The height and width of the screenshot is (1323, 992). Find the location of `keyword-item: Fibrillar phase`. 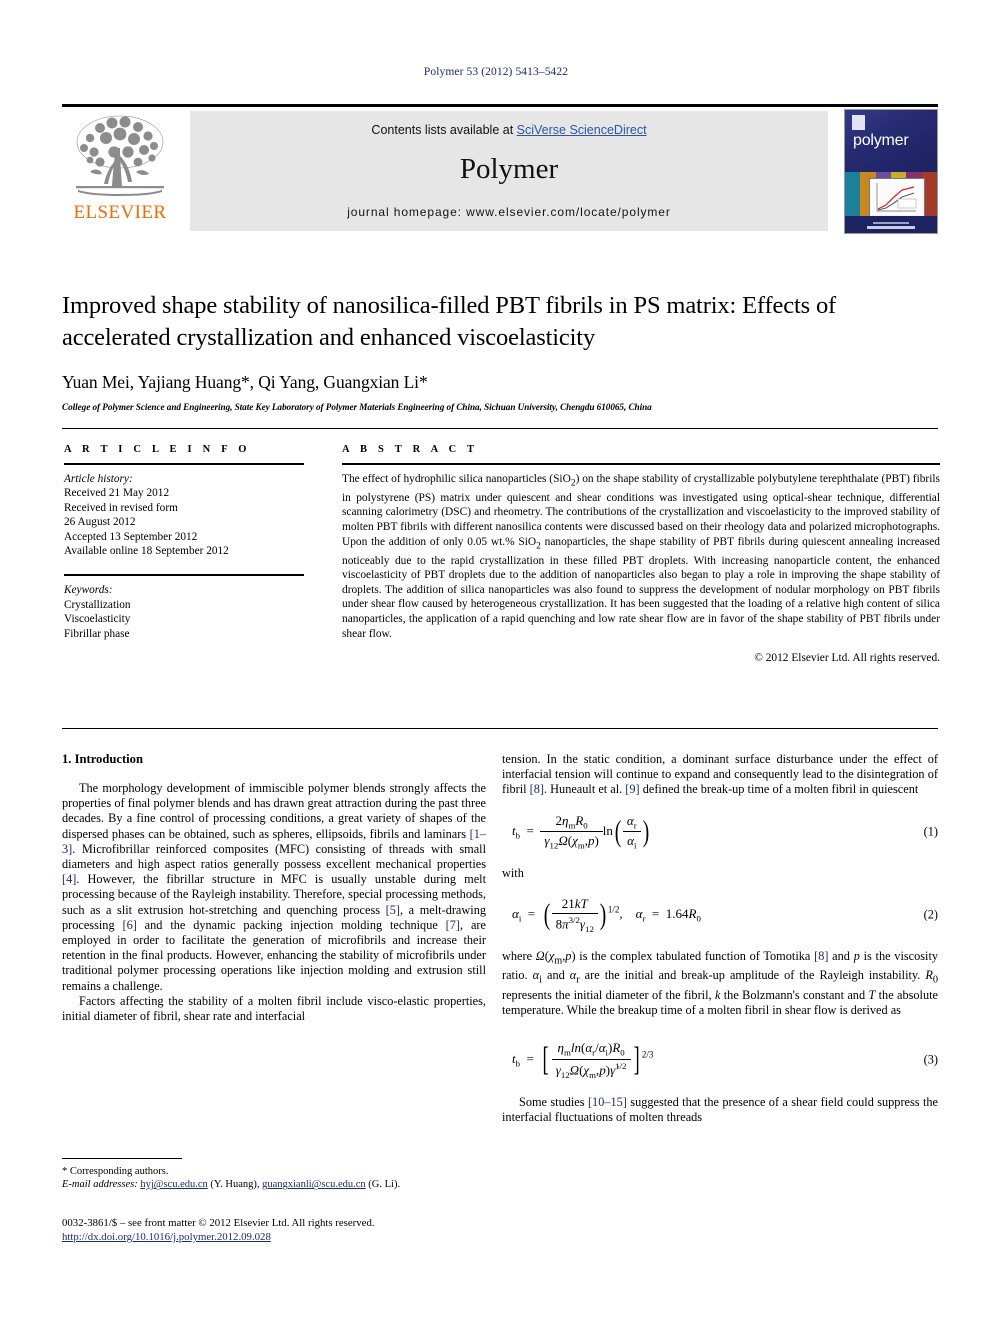

keyword-item: Fibrillar phase is located at coordinates (97, 633).